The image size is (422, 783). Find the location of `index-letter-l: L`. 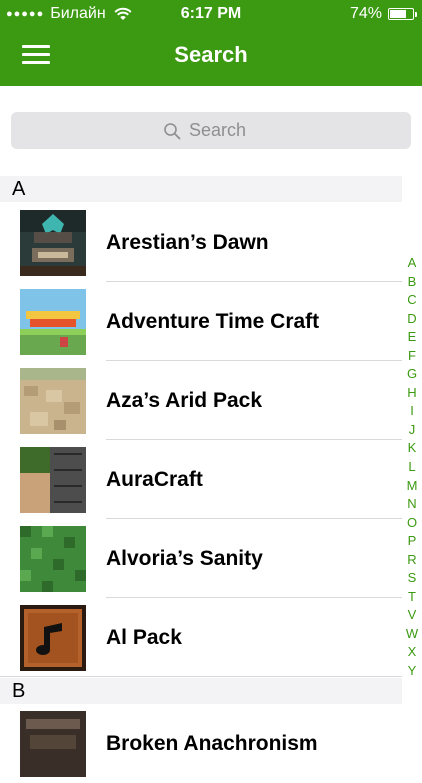

index-letter-l: L is located at coordinates (411, 467).